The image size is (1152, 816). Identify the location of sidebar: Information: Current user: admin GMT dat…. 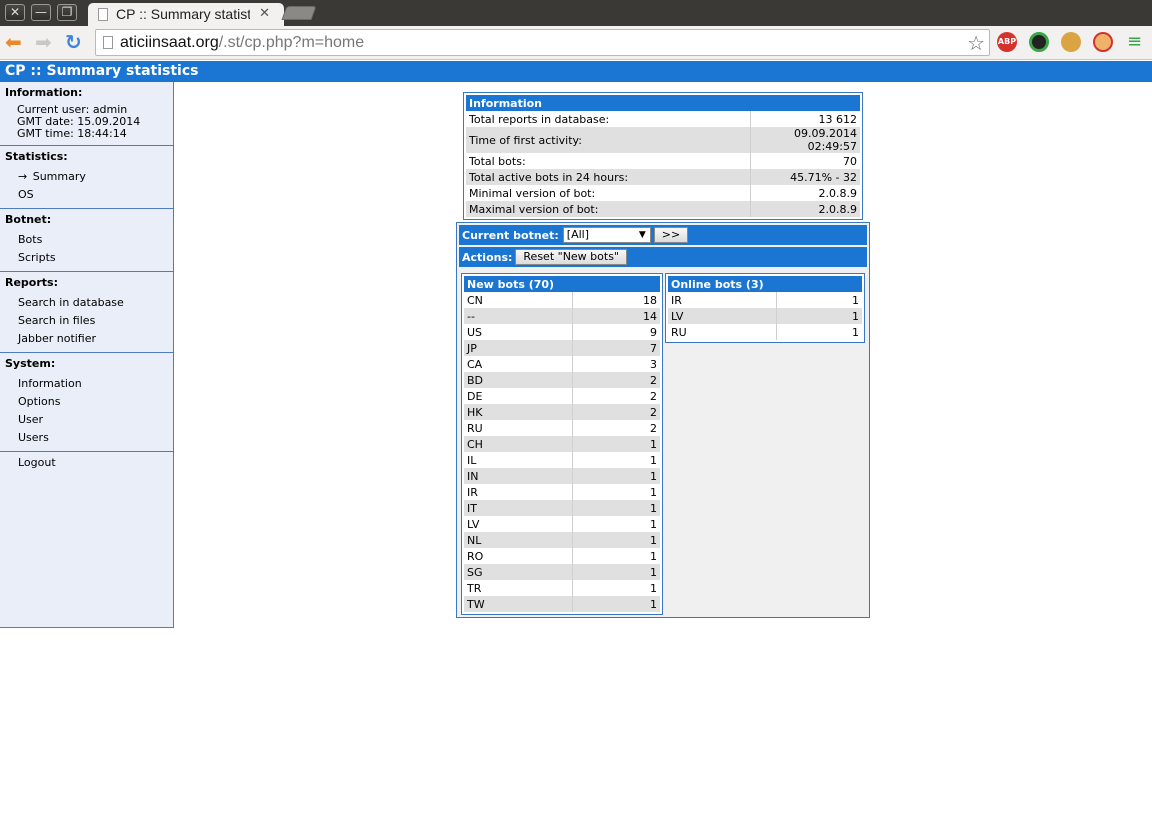
(87, 355).